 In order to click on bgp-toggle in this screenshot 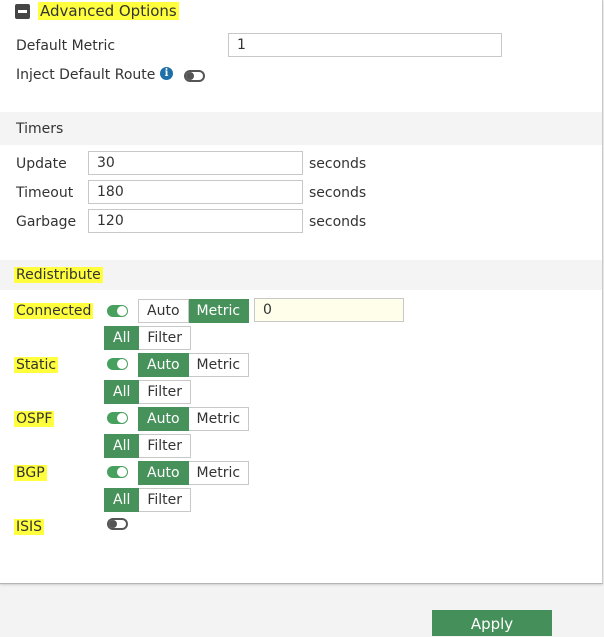, I will do `click(117, 472)`.